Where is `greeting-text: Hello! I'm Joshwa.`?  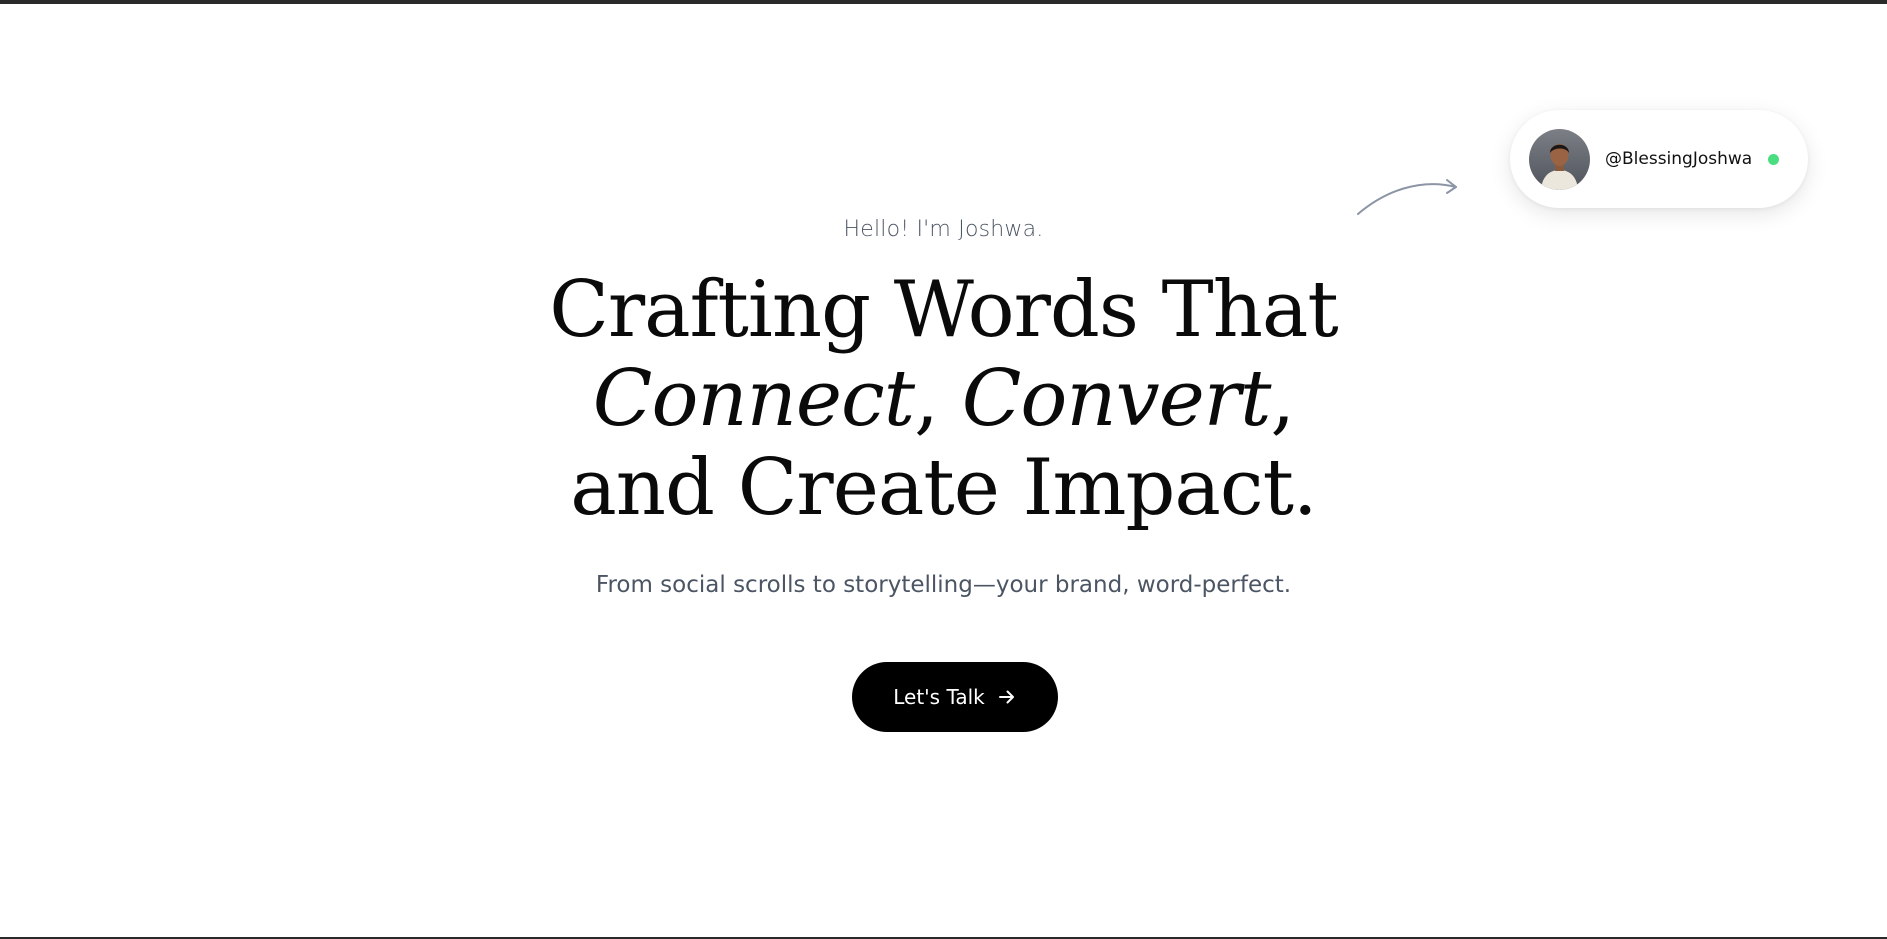 greeting-text: Hello! I'm Joshwa. is located at coordinates (943, 229).